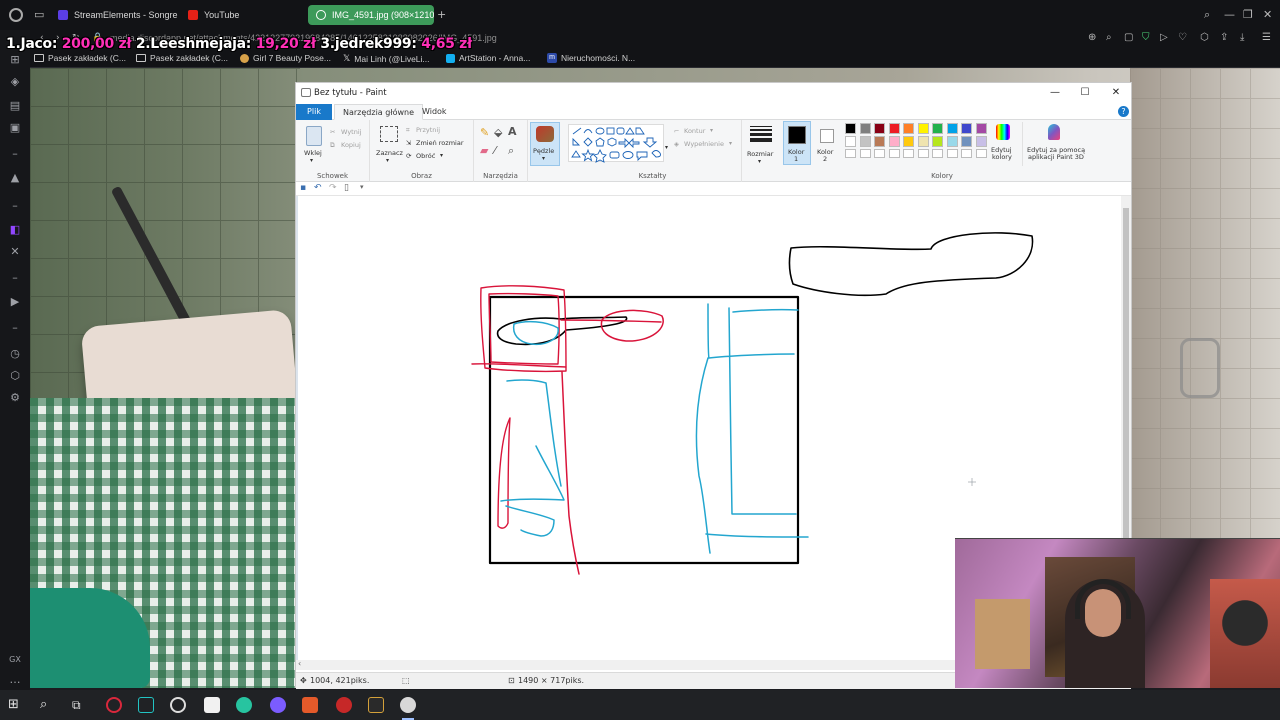 This screenshot has width=1280, height=720. What do you see at coordinates (616, 143) in the screenshot?
I see `shapes-gallery` at bounding box center [616, 143].